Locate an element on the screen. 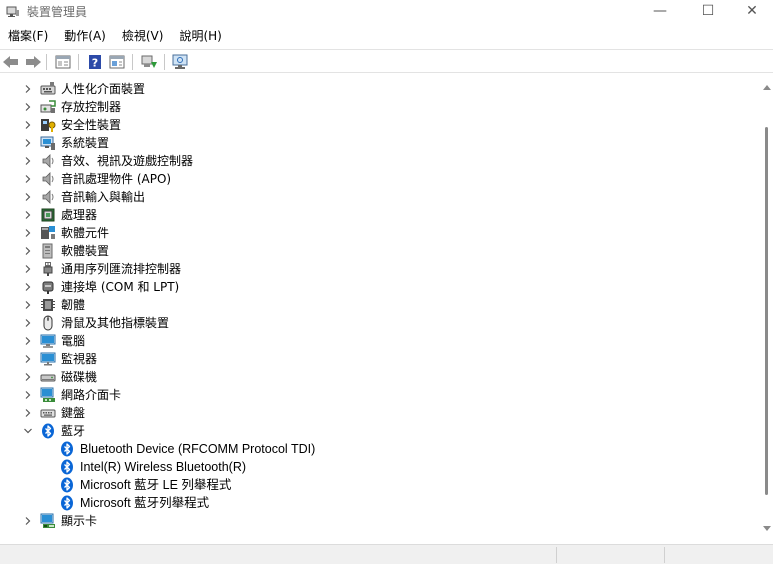 This screenshot has height=564, width=773. system-device-icon is located at coordinates (48, 143).